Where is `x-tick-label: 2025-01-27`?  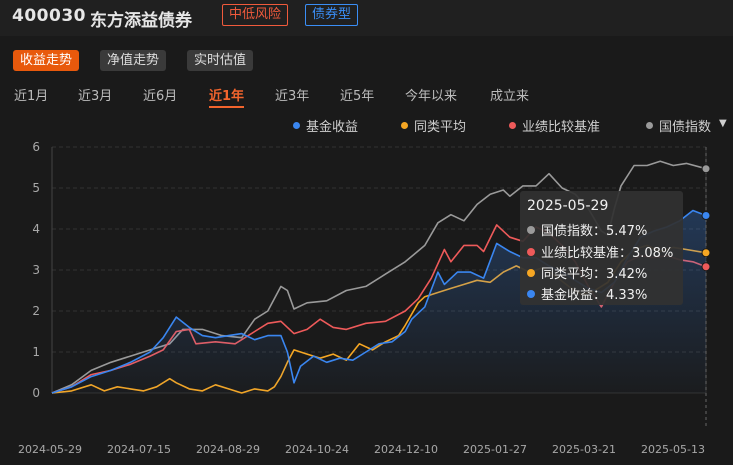
x-tick-label: 2025-01-27 is located at coordinates (495, 449).